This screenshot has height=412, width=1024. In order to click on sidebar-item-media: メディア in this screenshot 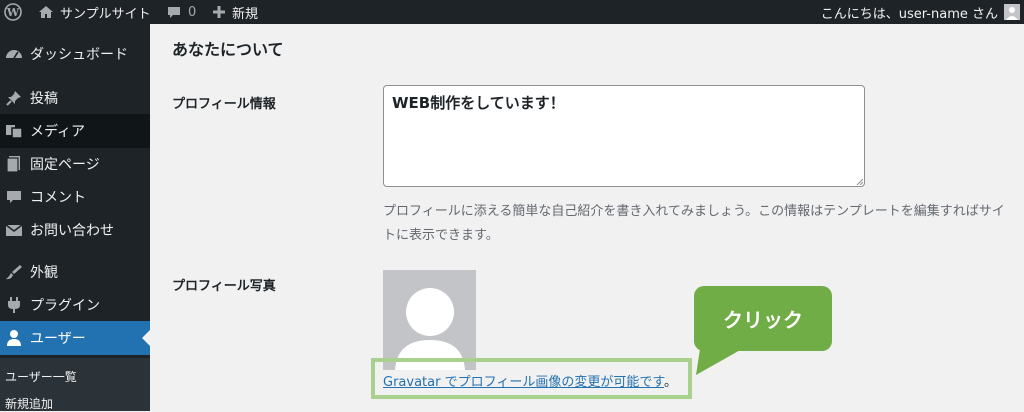, I will do `click(75, 131)`.